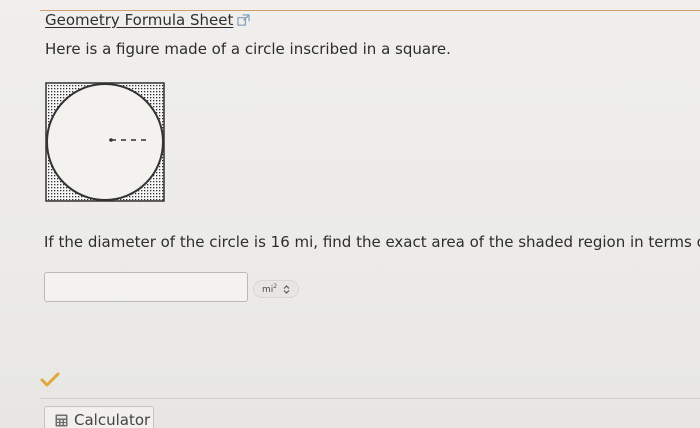 This screenshot has width=700, height=428. I want to click on bottom-divider, so click(370, 398).